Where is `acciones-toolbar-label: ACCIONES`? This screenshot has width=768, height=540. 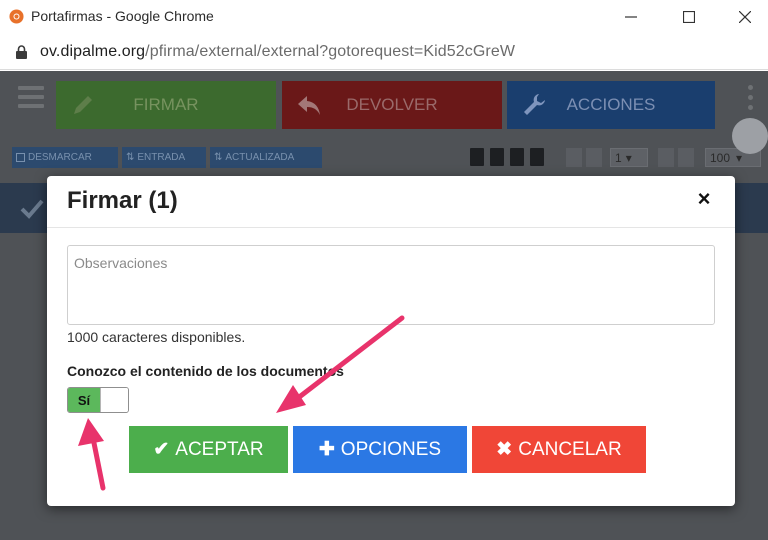
acciones-toolbar-label: ACCIONES is located at coordinates (611, 104).